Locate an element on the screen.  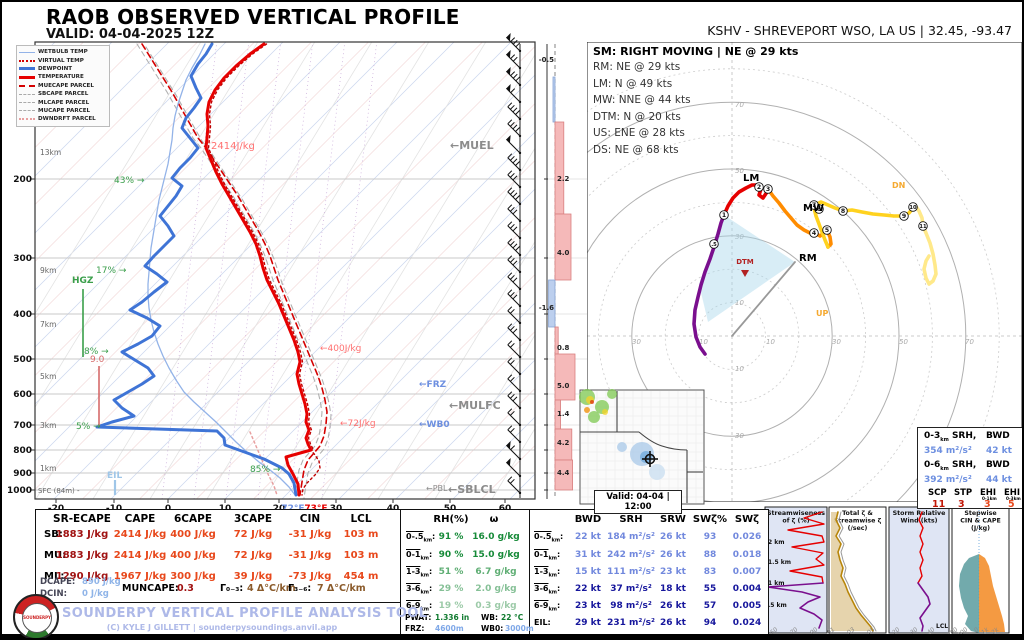
kinematics-value: 0.026 is located at coordinates (747, 537).